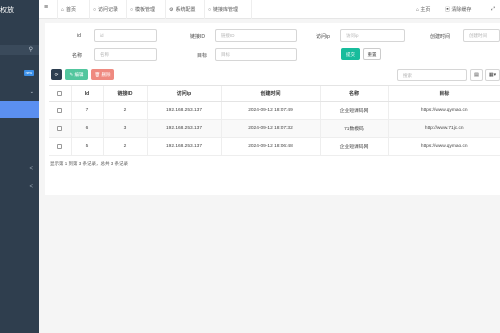 Image resolution: width=500 pixels, height=333 pixels. Describe the element at coordinates (19, 109) in the screenshot. I see `sidebar-item-active` at that location.